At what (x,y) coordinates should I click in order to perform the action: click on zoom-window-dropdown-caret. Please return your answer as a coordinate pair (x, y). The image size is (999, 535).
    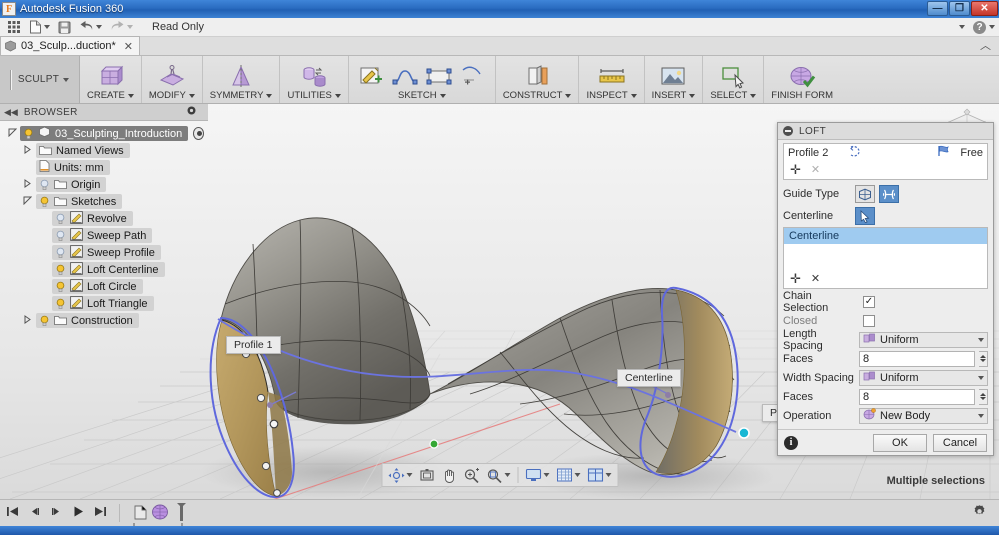
    Looking at the image, I should click on (507, 475).